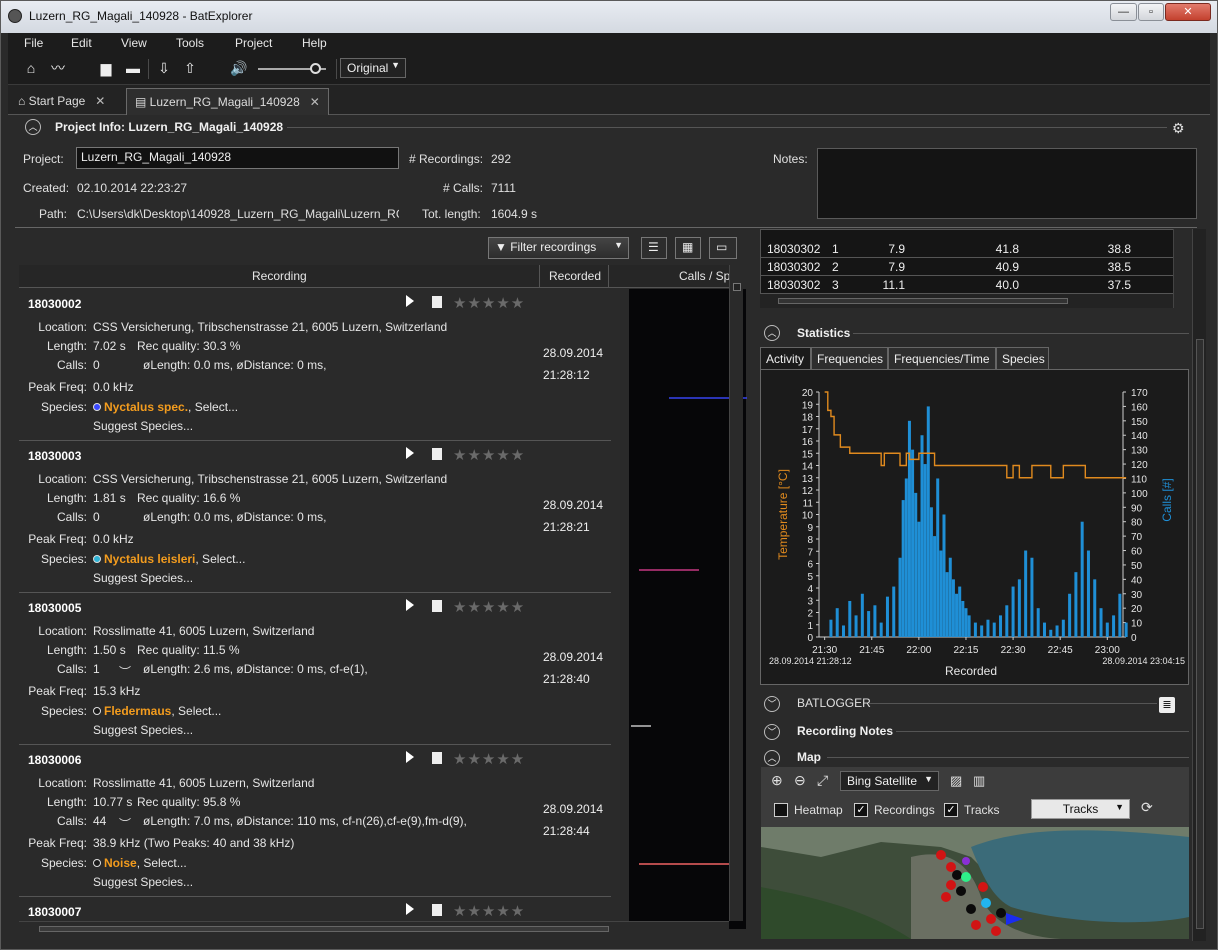 This screenshot has height=950, width=1218. I want to click on collapse-statistics-button: ︿, so click(772, 333).